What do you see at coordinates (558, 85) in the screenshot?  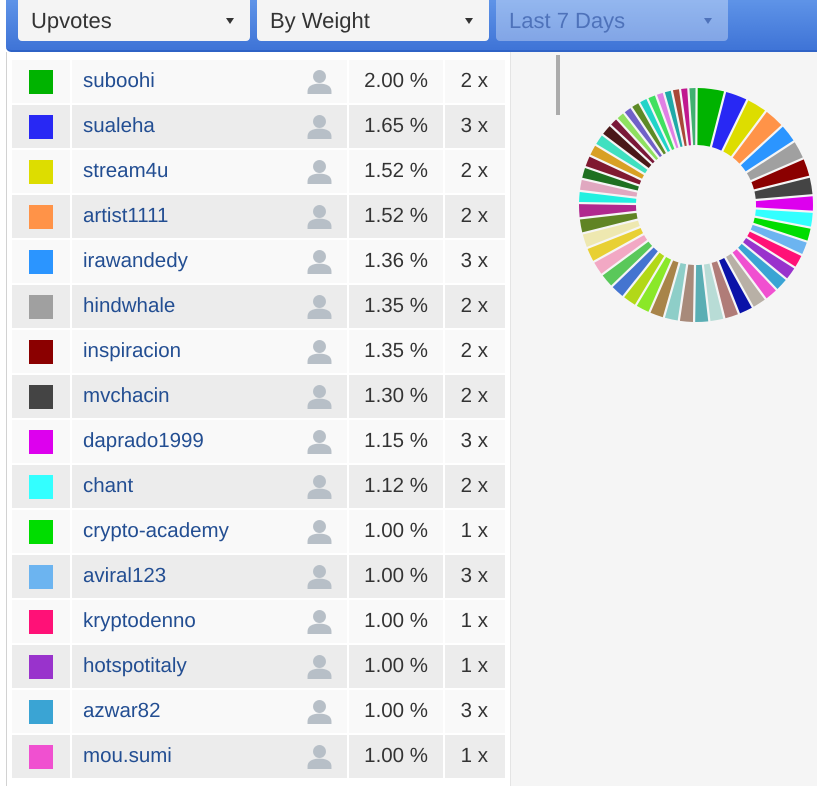 I see `scroll-bar-thumb` at bounding box center [558, 85].